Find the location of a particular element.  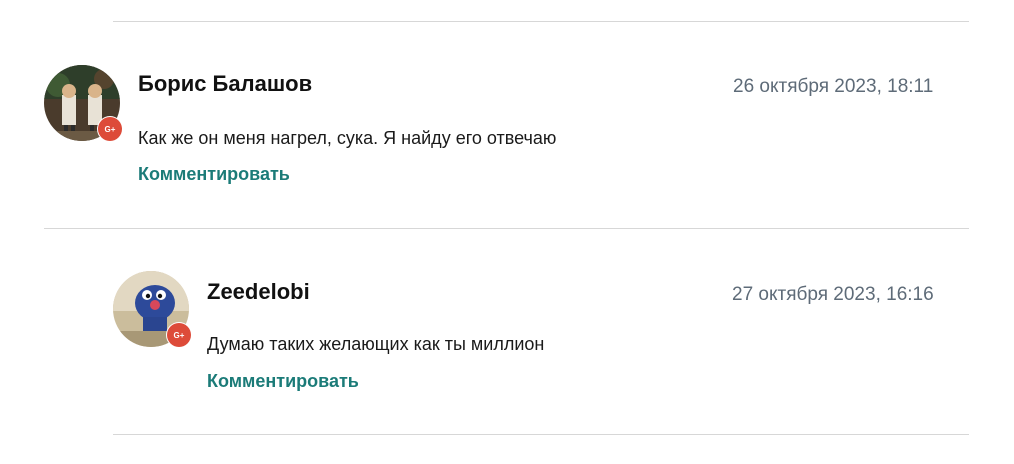

comment-date: 26 октября 2023, 18:11 is located at coordinates (833, 86).